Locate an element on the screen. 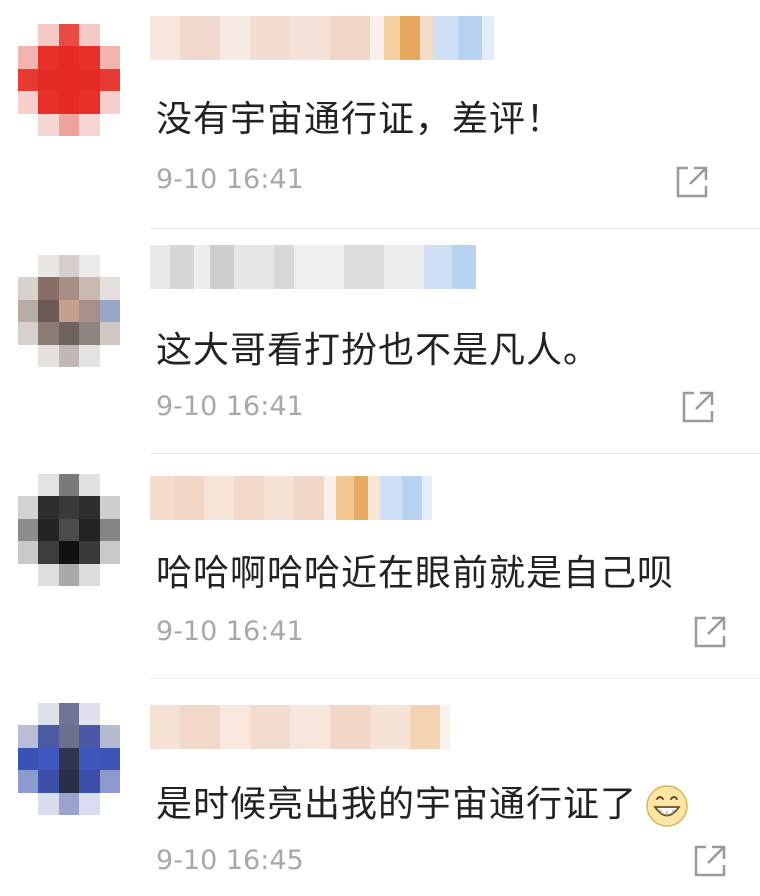  comment-text: 是时候亮出我的宇宙通行证了 is located at coordinates (422, 801).